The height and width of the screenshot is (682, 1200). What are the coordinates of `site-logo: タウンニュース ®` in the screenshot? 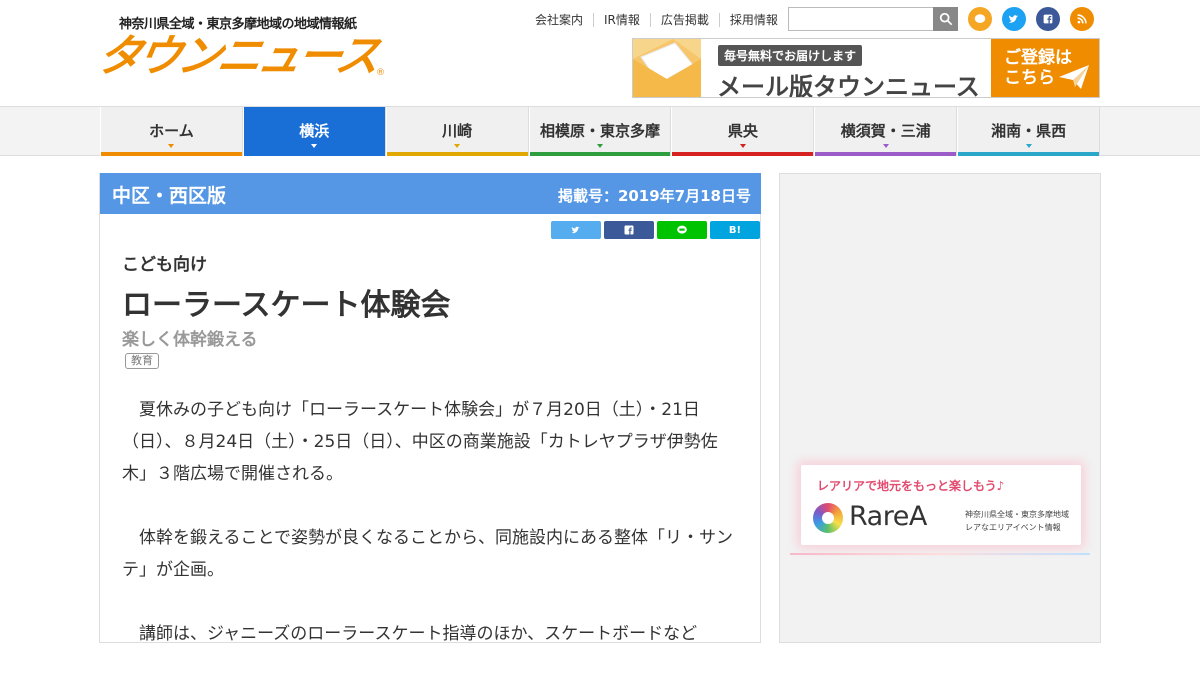 It's located at (241, 56).